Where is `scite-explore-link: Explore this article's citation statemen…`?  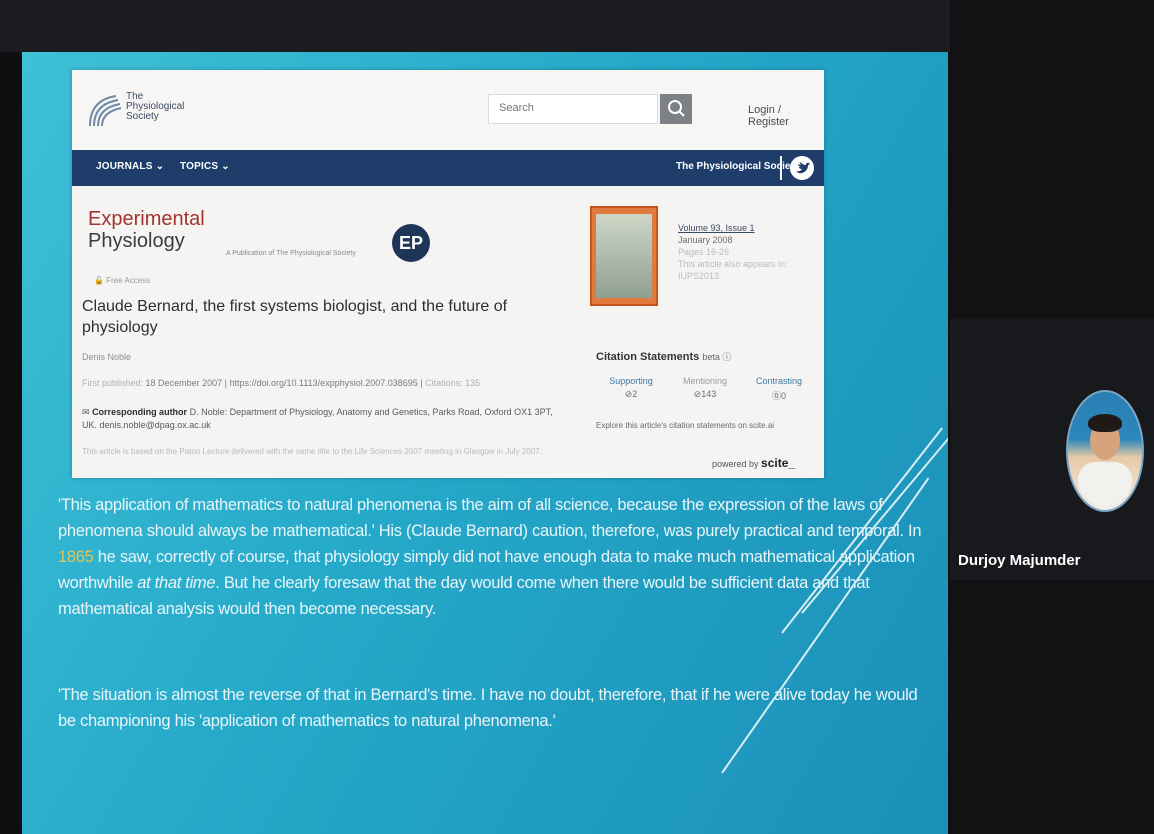
scite-explore-link: Explore this article's citation statemen… is located at coordinates (696, 425).